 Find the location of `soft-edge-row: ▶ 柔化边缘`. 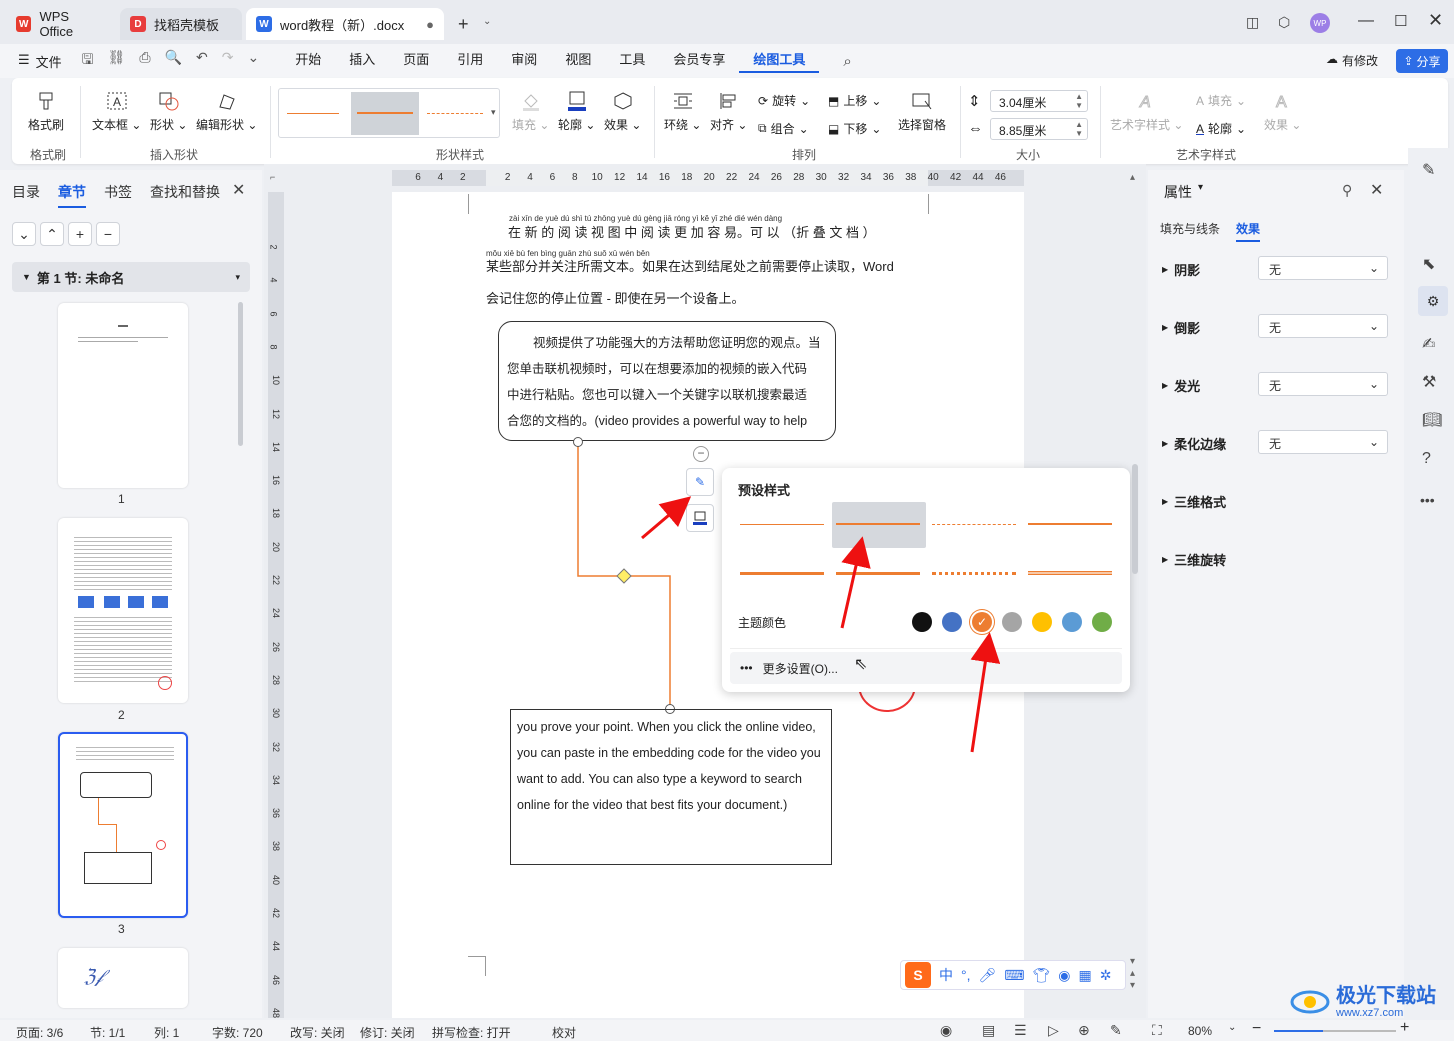

soft-edge-row: ▶ 柔化边缘 is located at coordinates (1194, 443).